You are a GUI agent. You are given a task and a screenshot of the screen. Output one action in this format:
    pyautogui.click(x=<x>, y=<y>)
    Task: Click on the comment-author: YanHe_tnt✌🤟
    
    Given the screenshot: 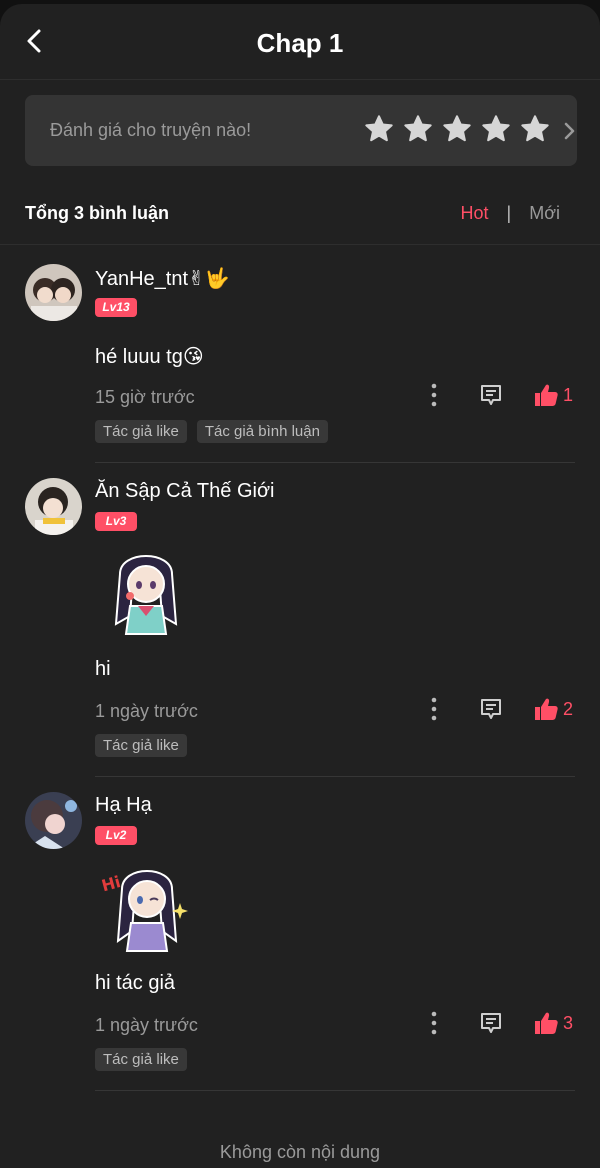 What is the action you would take?
    pyautogui.click(x=162, y=278)
    